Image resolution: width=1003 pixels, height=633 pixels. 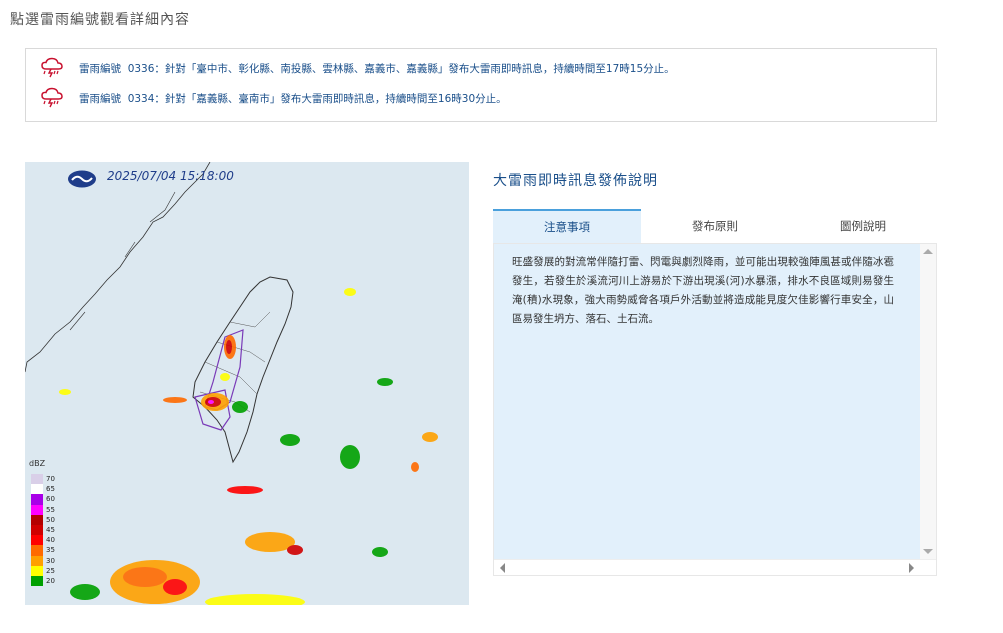 I want to click on legend-item: 35, so click(x=43, y=550).